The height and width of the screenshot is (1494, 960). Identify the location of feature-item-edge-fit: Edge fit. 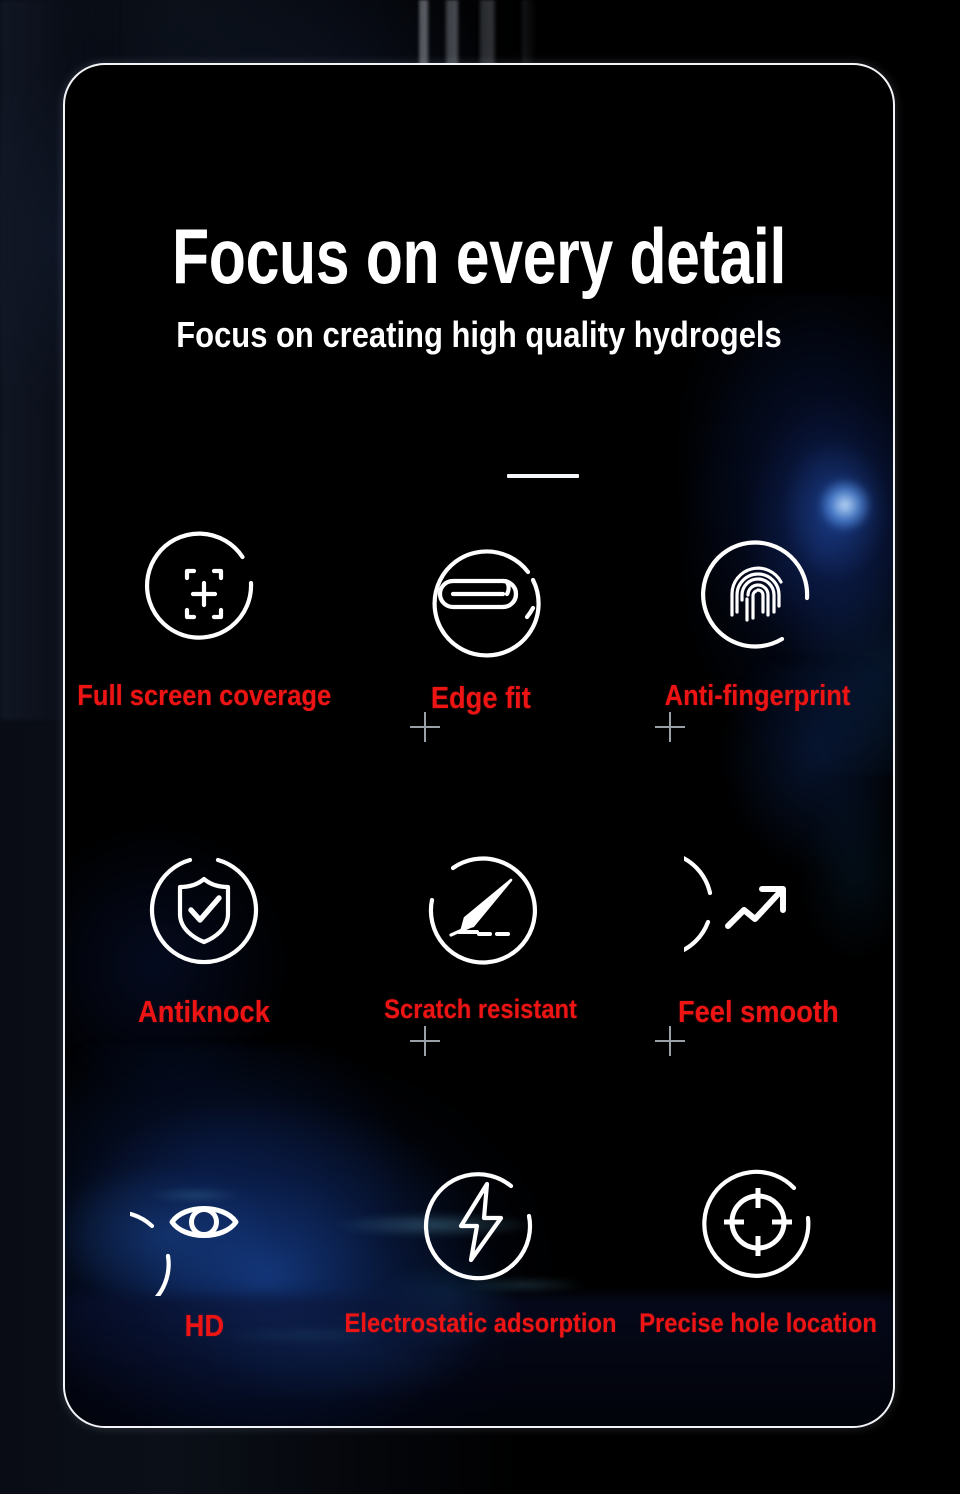
(481, 618).